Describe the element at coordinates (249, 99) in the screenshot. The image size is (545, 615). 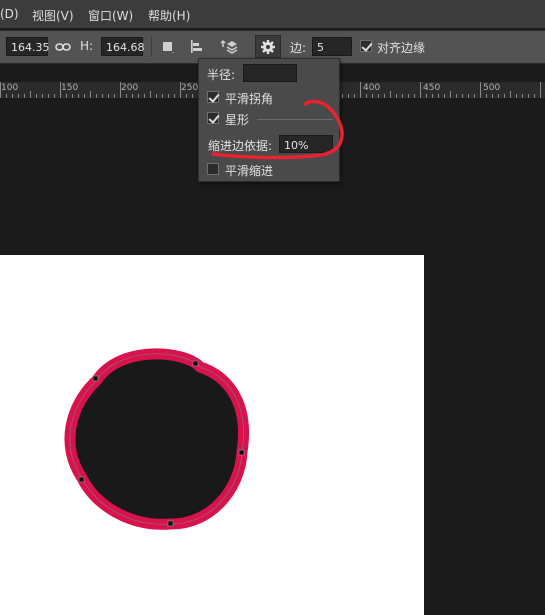
I see `smooth-corners-label: 平滑拐角` at that location.